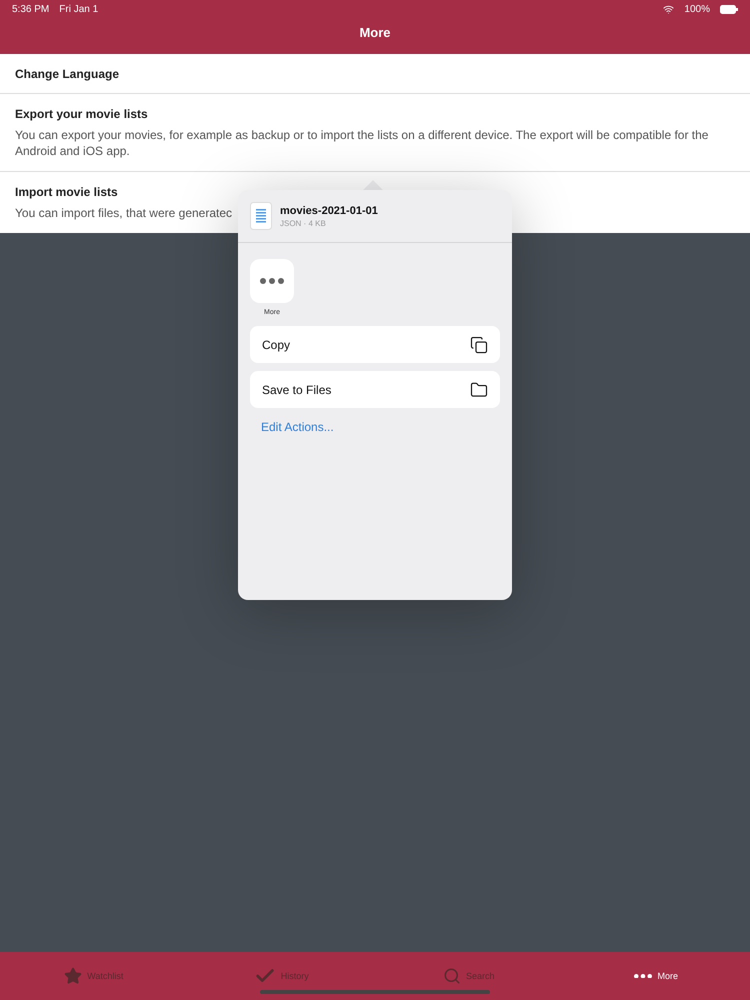 This screenshot has height=1000, width=750. Describe the element at coordinates (479, 345) in the screenshot. I see `copy-icon` at that location.